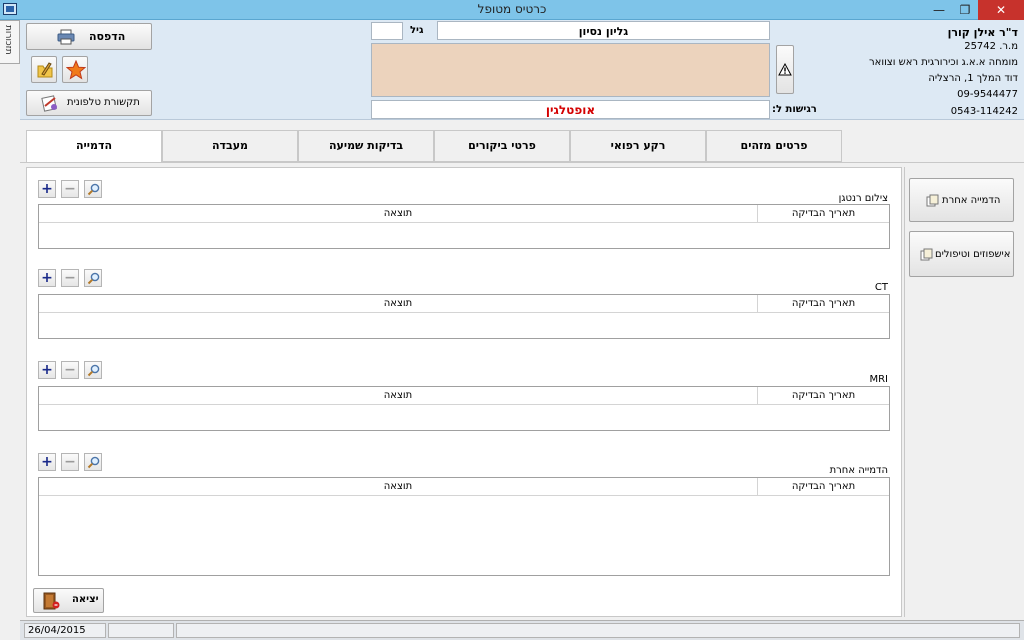 The image size is (1024, 640). What do you see at coordinates (984, 111) in the screenshot?
I see `doctor-phone-2: 0543-114242` at bounding box center [984, 111].